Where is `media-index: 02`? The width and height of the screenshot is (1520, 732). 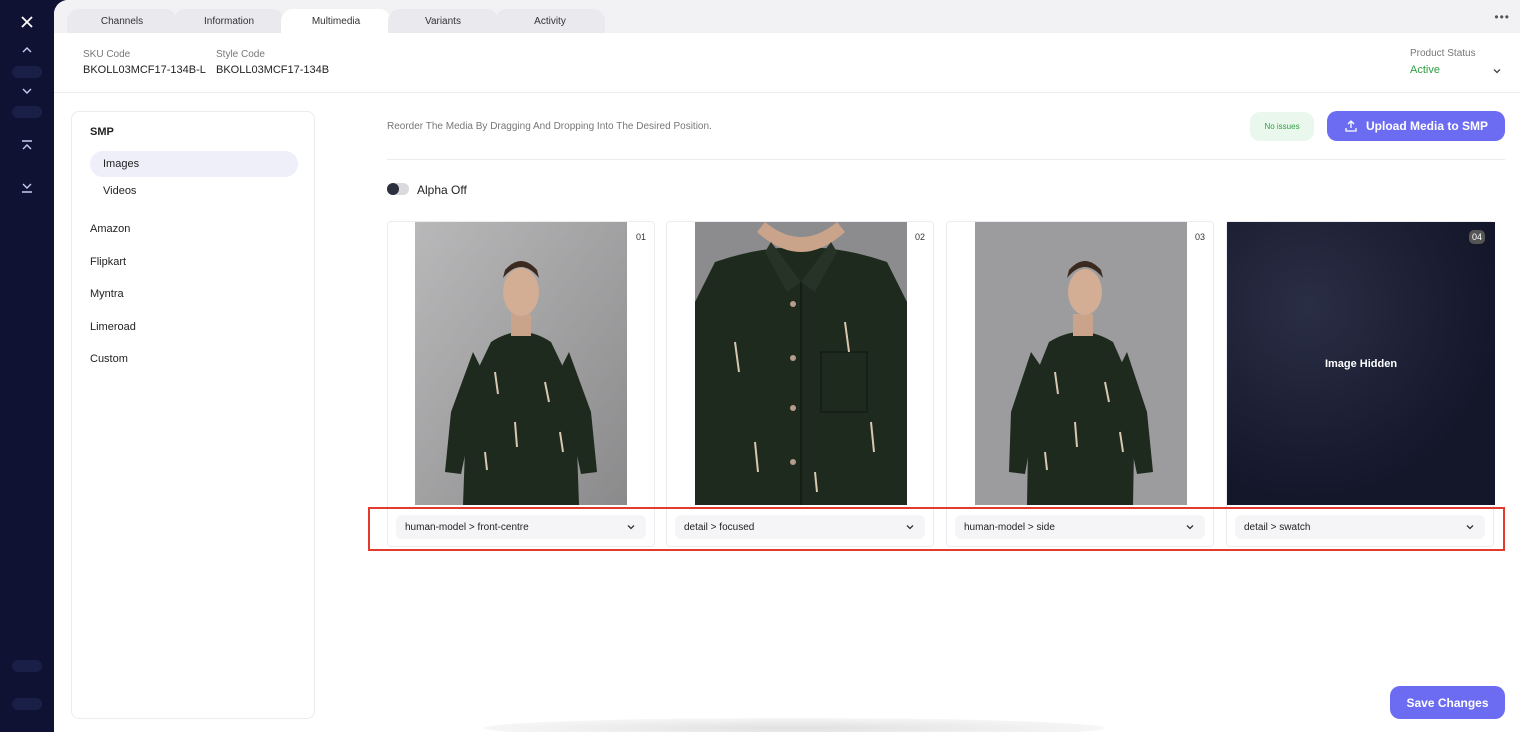 media-index: 02 is located at coordinates (919, 237).